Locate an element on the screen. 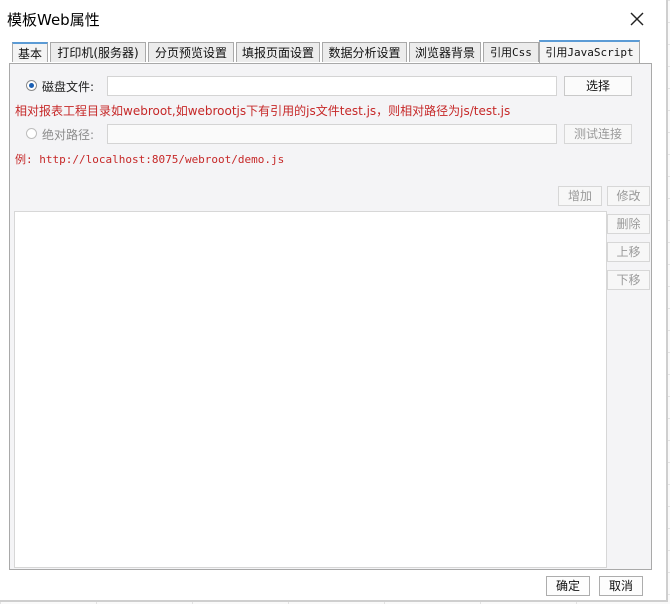 Image resolution: width=670 pixels, height=604 pixels. absolute-path-label: 绝对路径: is located at coordinates (68, 135).